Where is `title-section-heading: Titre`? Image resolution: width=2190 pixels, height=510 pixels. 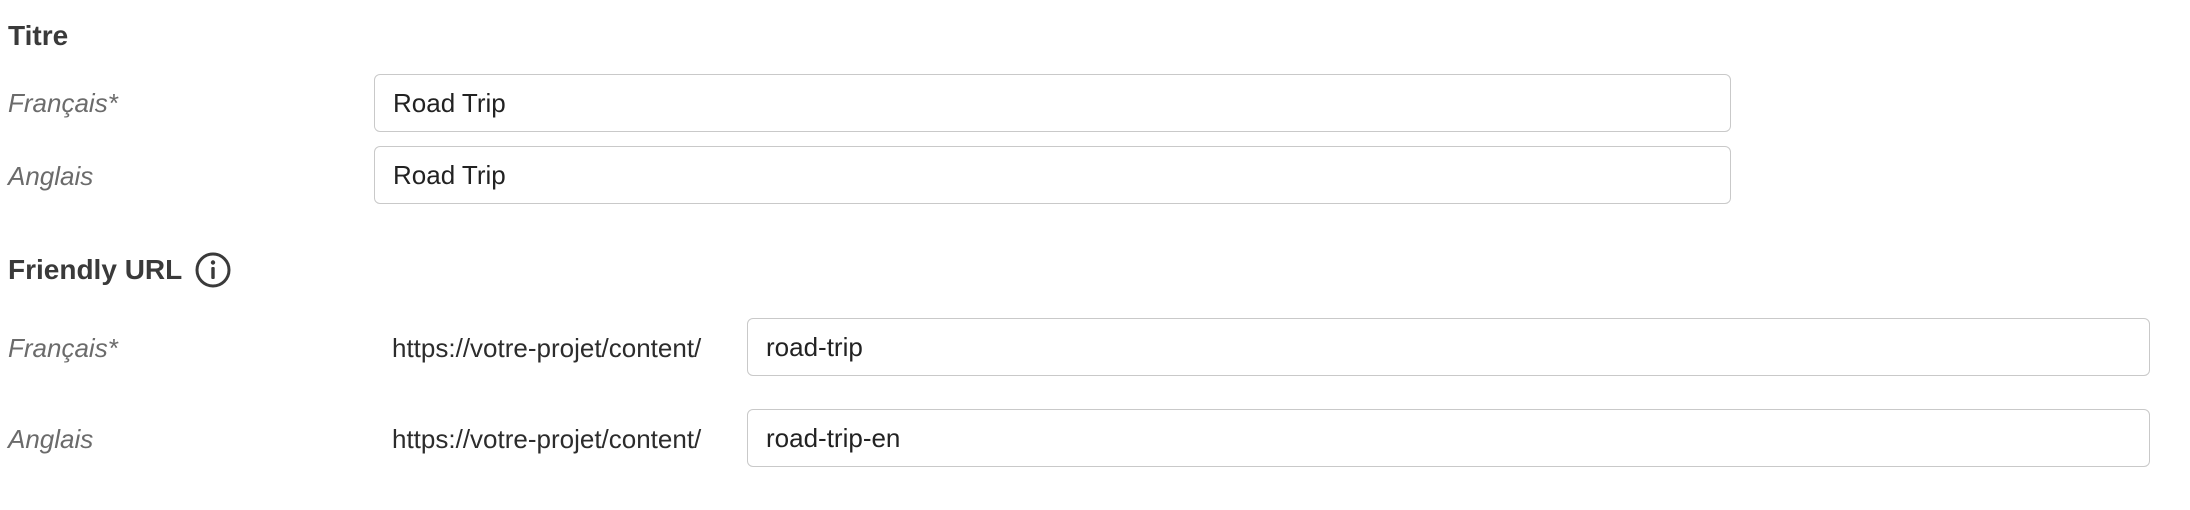 title-section-heading: Titre is located at coordinates (38, 36).